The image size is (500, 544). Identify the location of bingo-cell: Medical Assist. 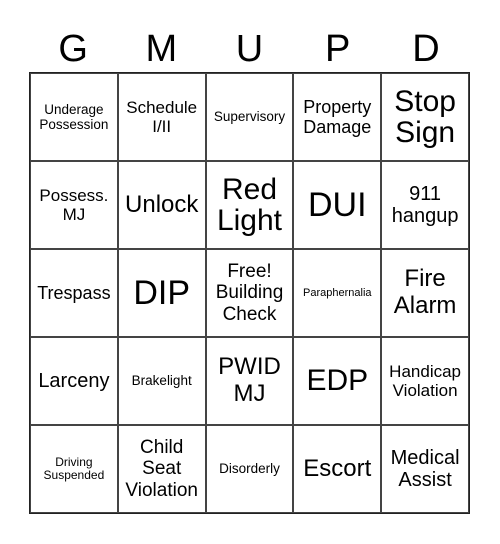
(425, 469).